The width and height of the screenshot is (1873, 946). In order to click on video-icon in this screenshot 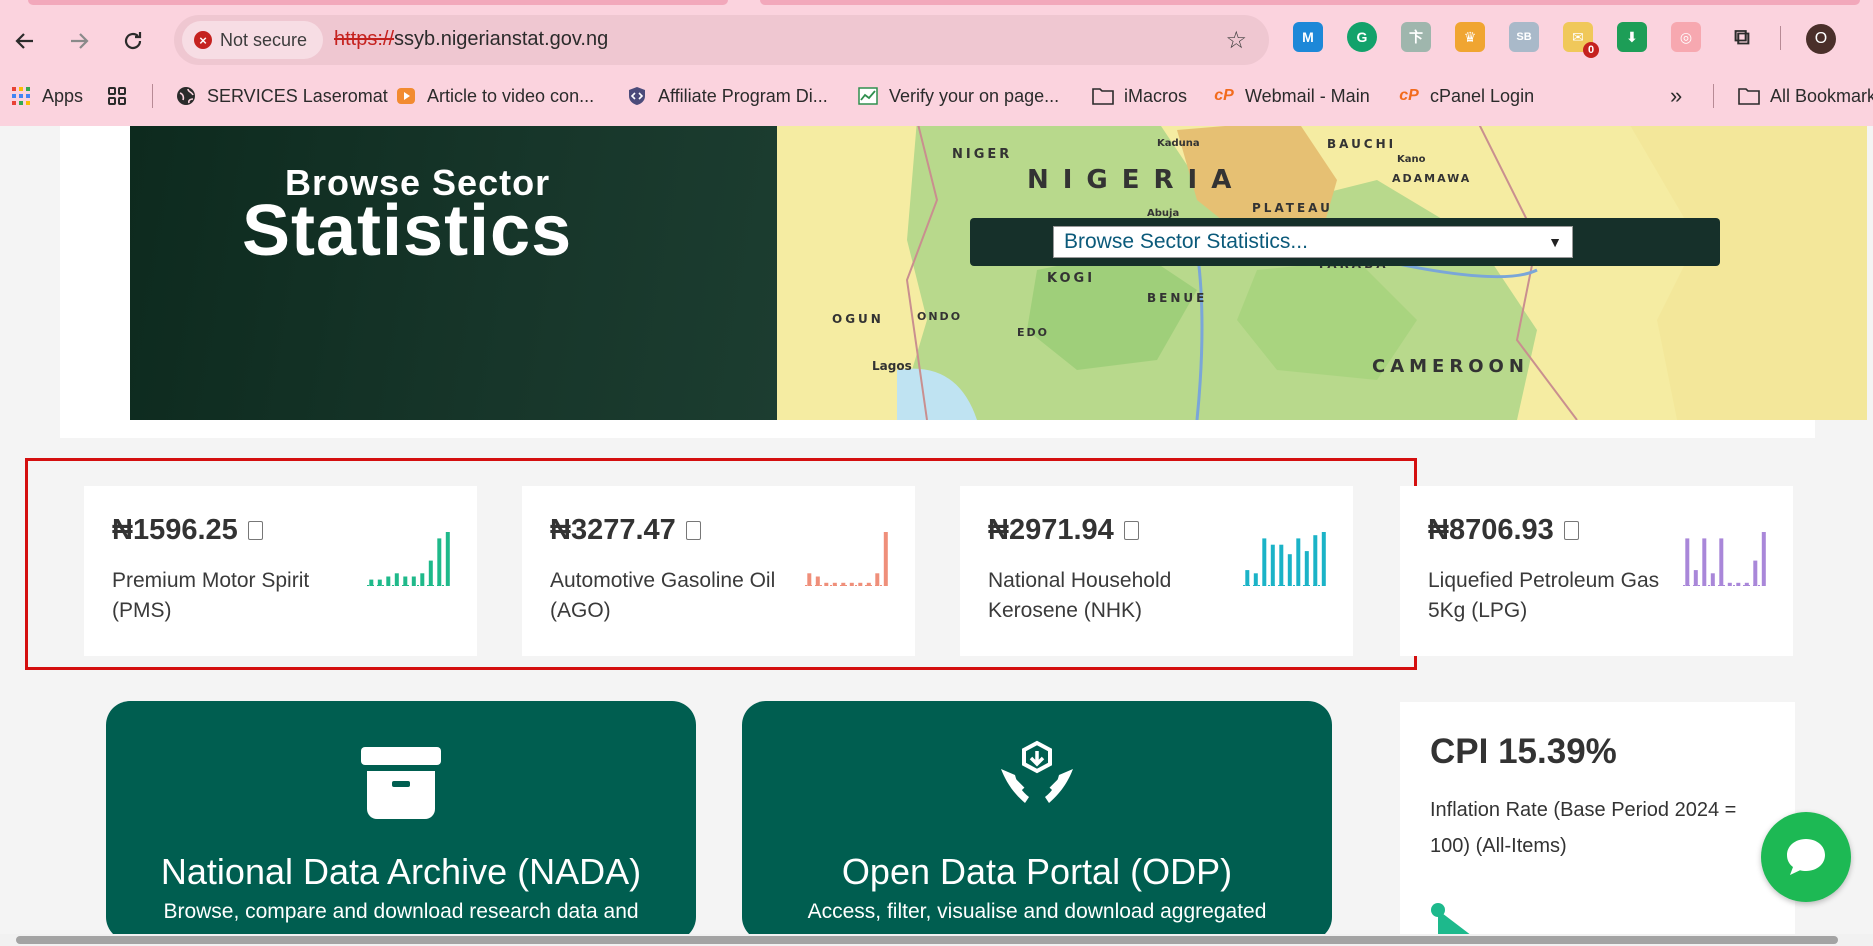, I will do `click(406, 96)`.